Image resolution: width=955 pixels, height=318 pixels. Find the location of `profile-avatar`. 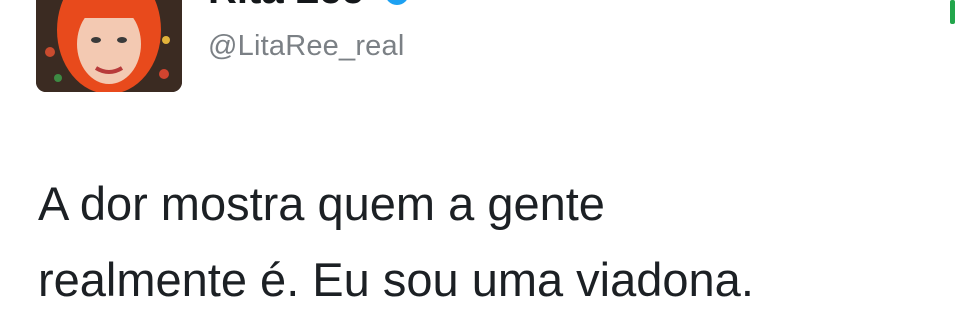

profile-avatar is located at coordinates (109, 46).